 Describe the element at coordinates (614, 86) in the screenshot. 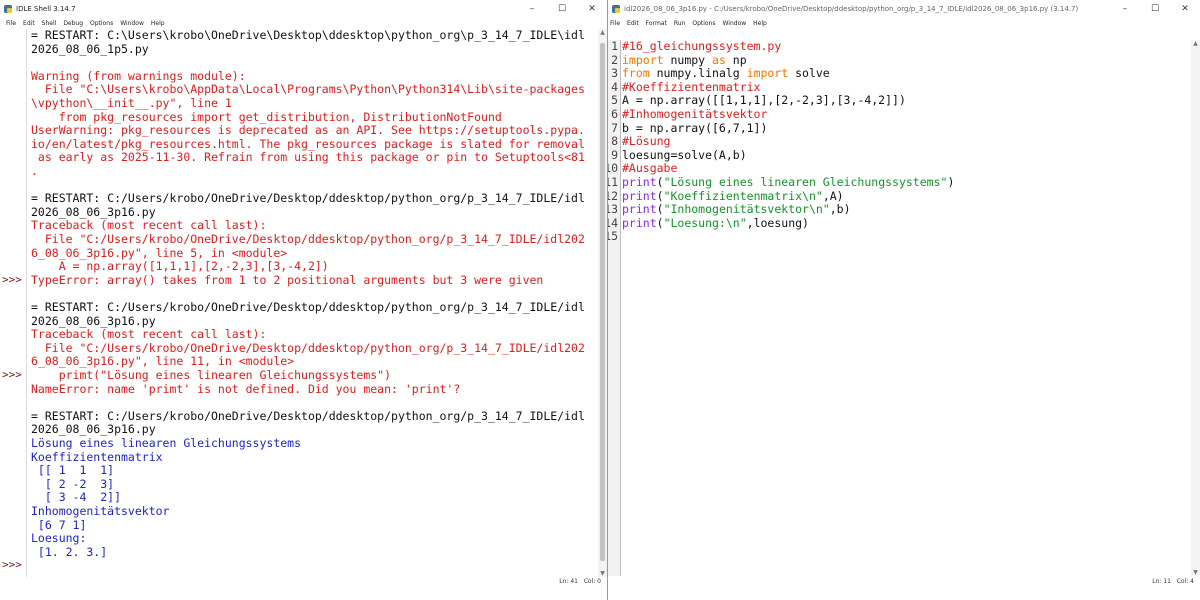

I see `line-number: 4` at that location.